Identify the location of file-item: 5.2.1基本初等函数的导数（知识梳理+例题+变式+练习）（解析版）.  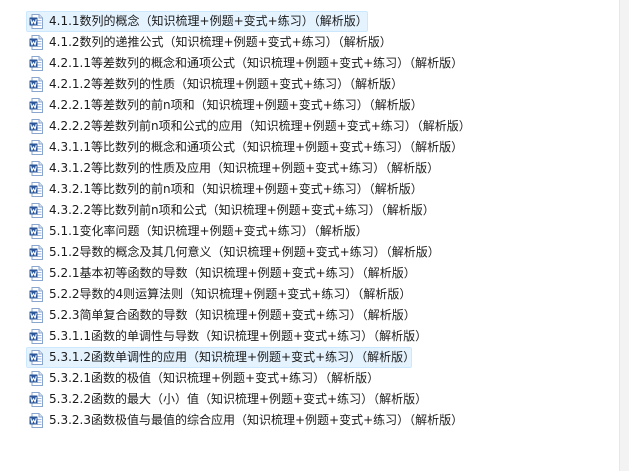
(316, 273).